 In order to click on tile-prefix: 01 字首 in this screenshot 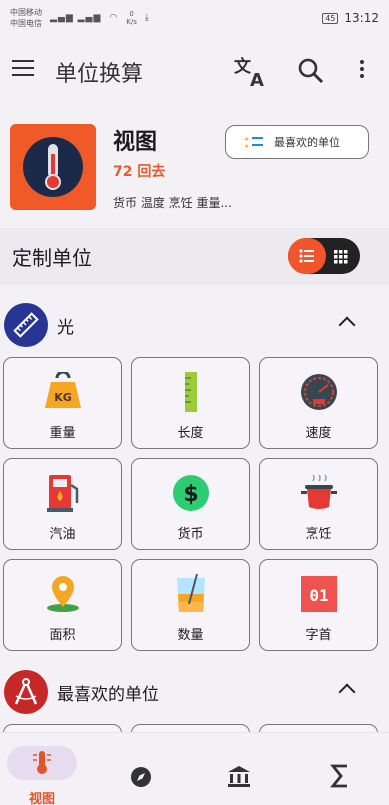, I will do `click(318, 605)`.